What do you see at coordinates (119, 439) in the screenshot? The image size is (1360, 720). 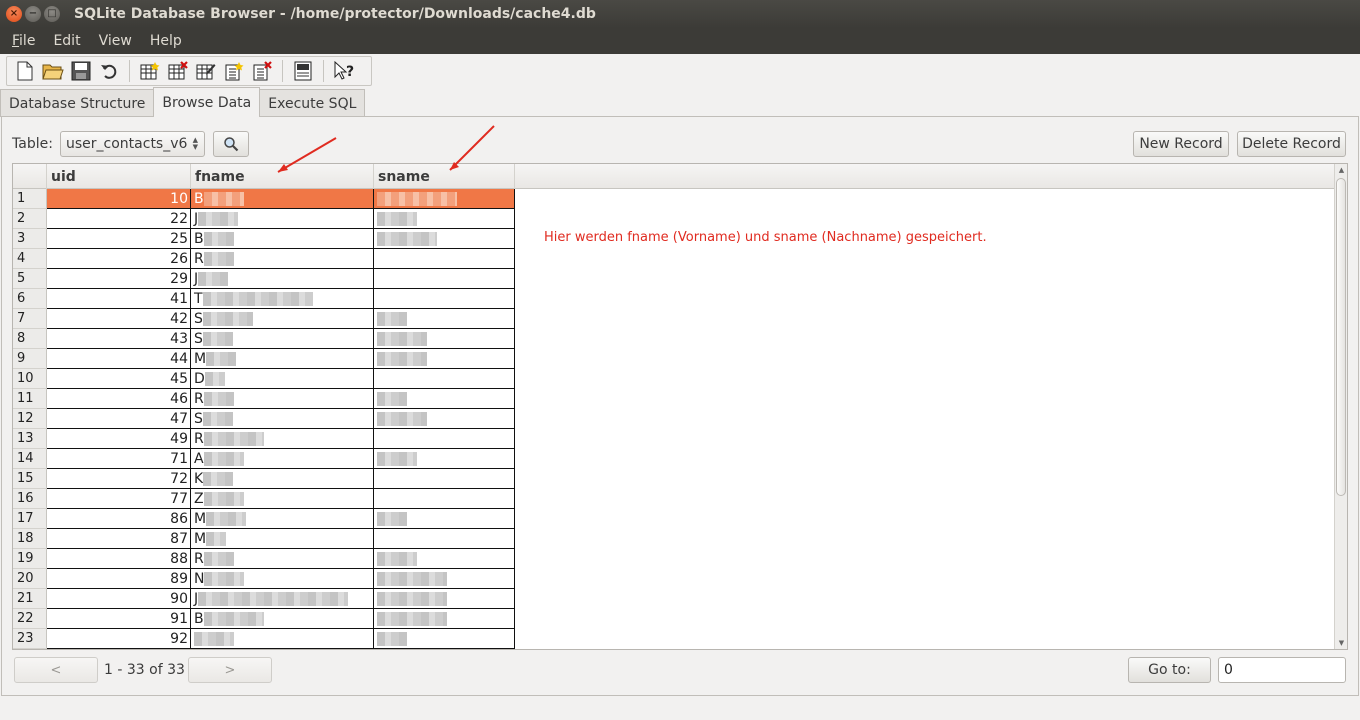 I see `cell-uid: 49` at bounding box center [119, 439].